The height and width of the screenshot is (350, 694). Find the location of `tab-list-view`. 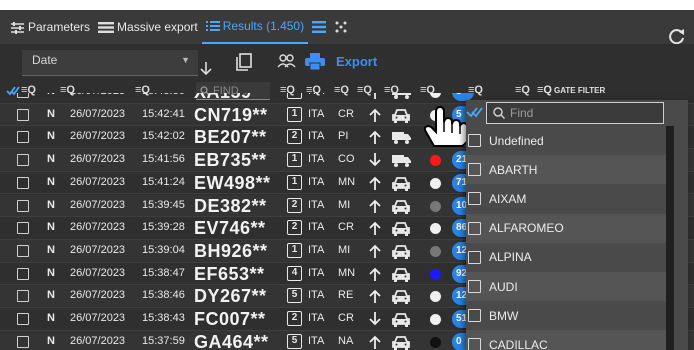

tab-list-view is located at coordinates (319, 27).